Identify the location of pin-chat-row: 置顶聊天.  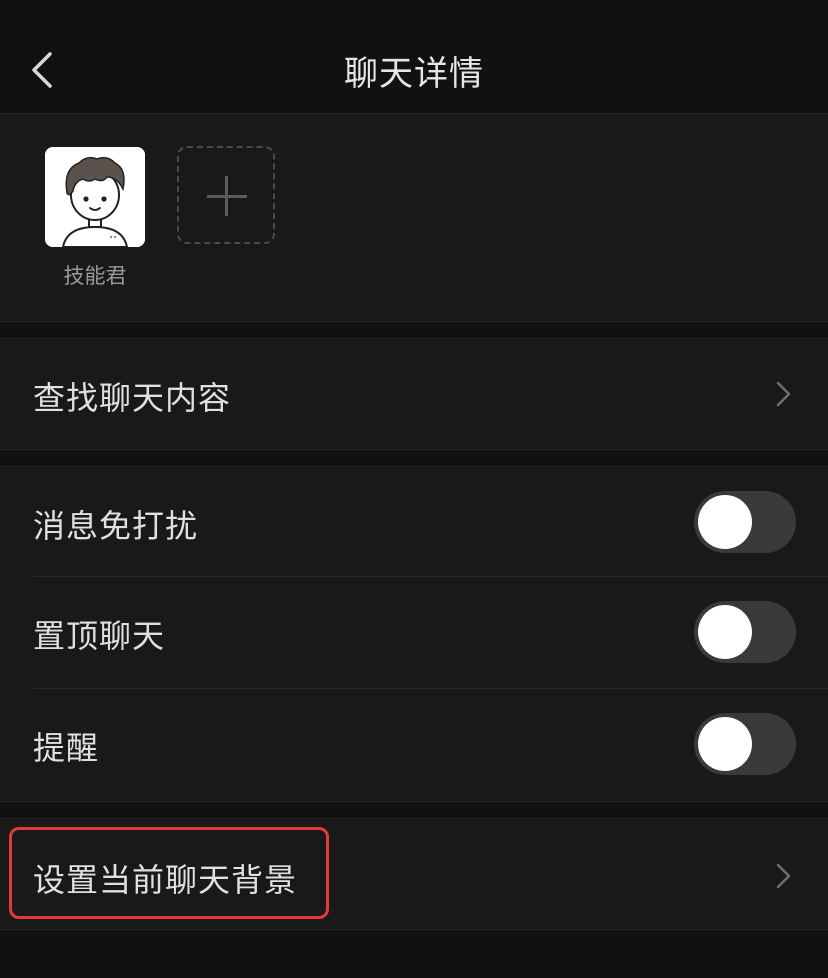
(414, 633).